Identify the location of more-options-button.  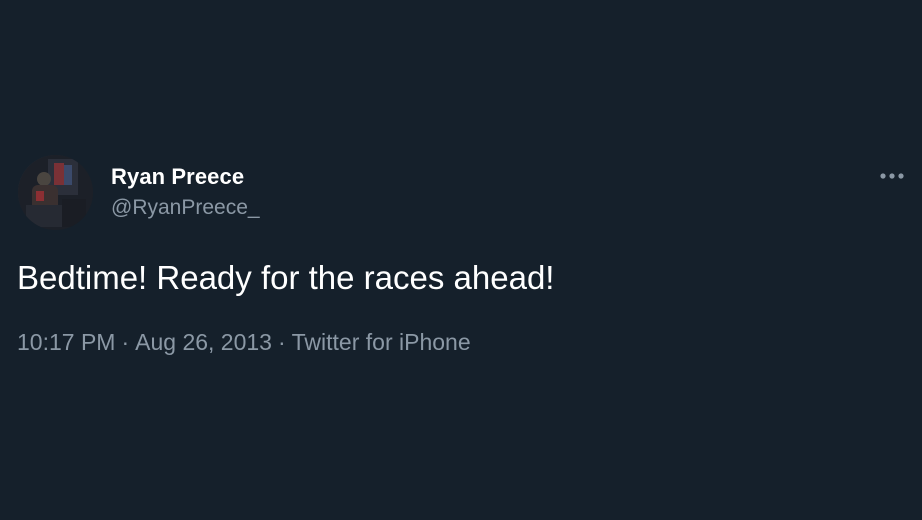
(893, 176).